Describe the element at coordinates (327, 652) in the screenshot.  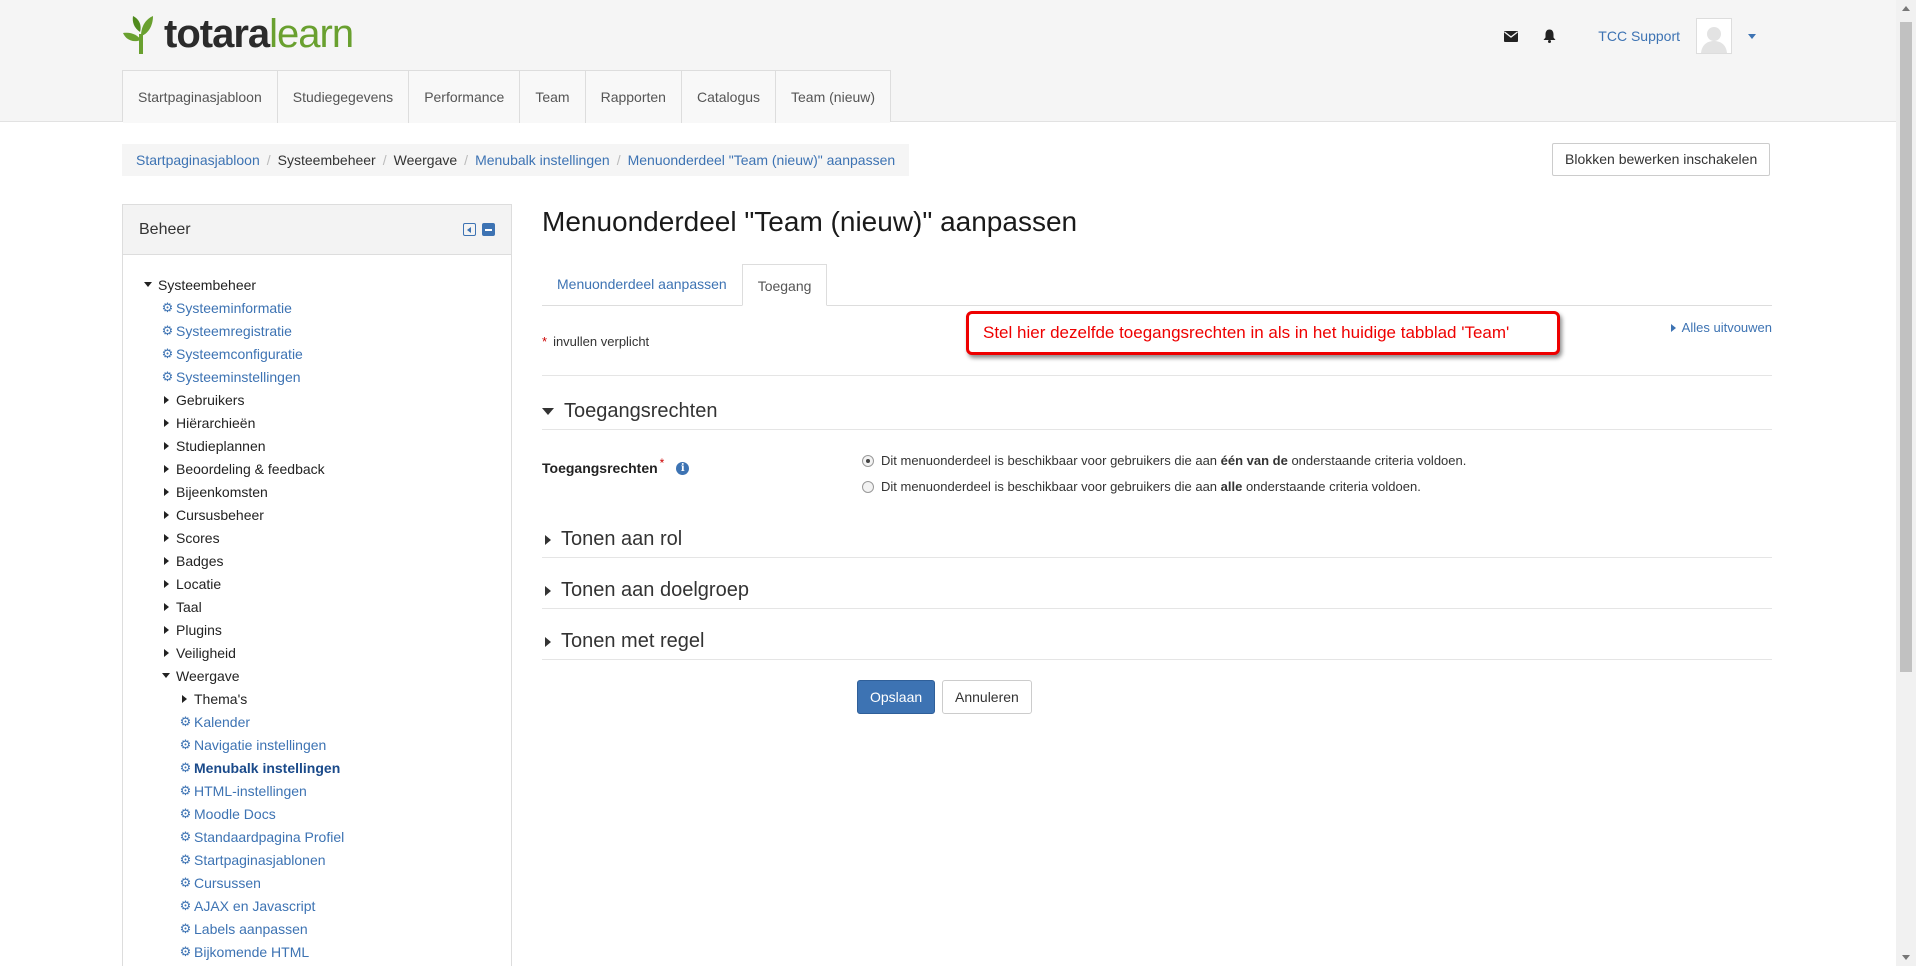
I see `sidebar-item-veiligheid: Veiligheid` at that location.